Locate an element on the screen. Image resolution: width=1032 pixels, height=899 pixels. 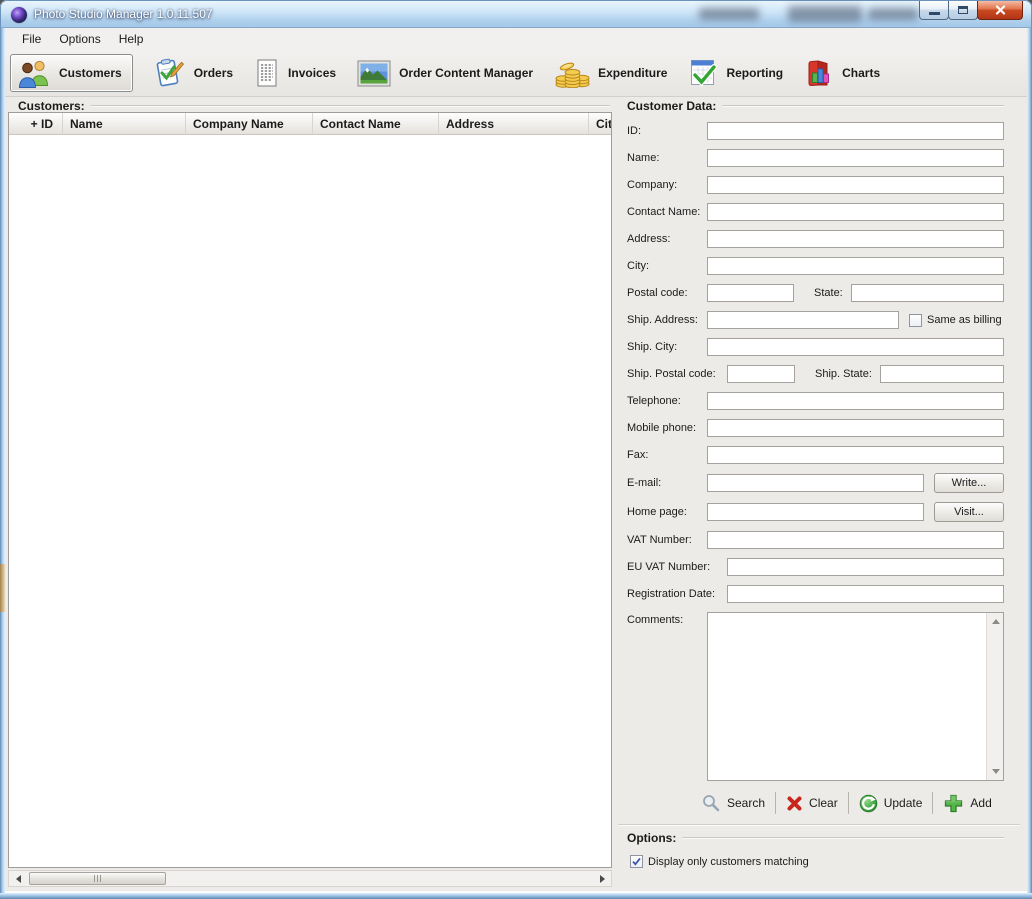
state-input is located at coordinates (927, 293).